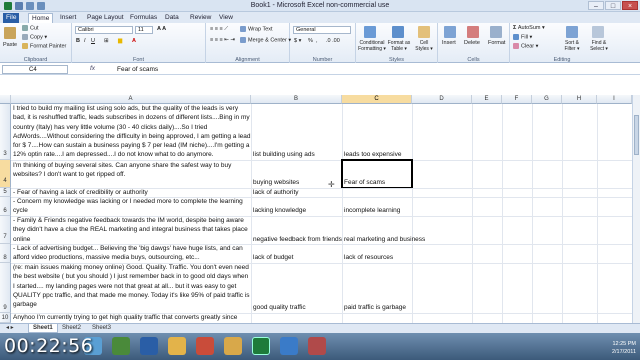  Describe the element at coordinates (322, 30) in the screenshot. I see `number-format-combo: General` at that location.